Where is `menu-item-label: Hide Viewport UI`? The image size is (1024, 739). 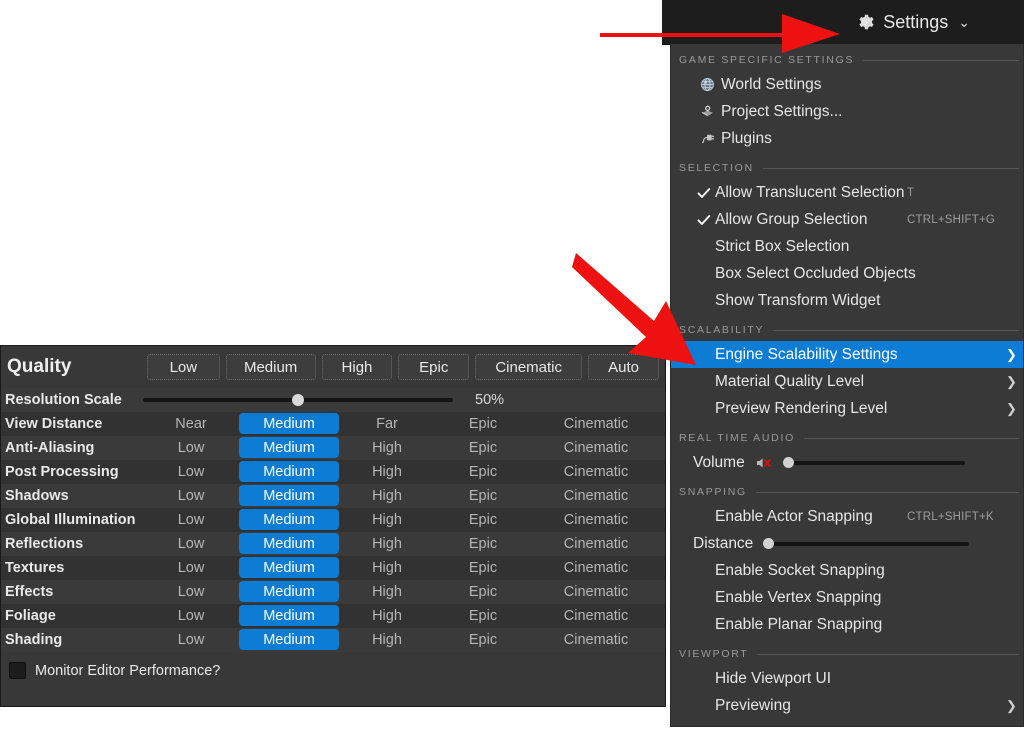 menu-item-label: Hide Viewport UI is located at coordinates (773, 678).